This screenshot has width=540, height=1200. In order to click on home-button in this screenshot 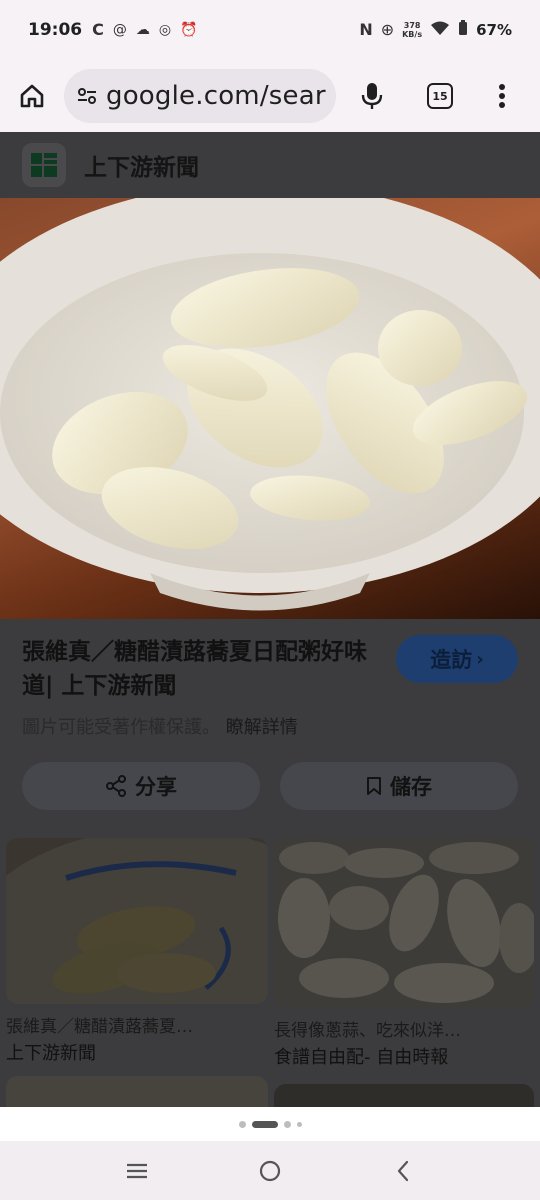, I will do `click(32, 96)`.